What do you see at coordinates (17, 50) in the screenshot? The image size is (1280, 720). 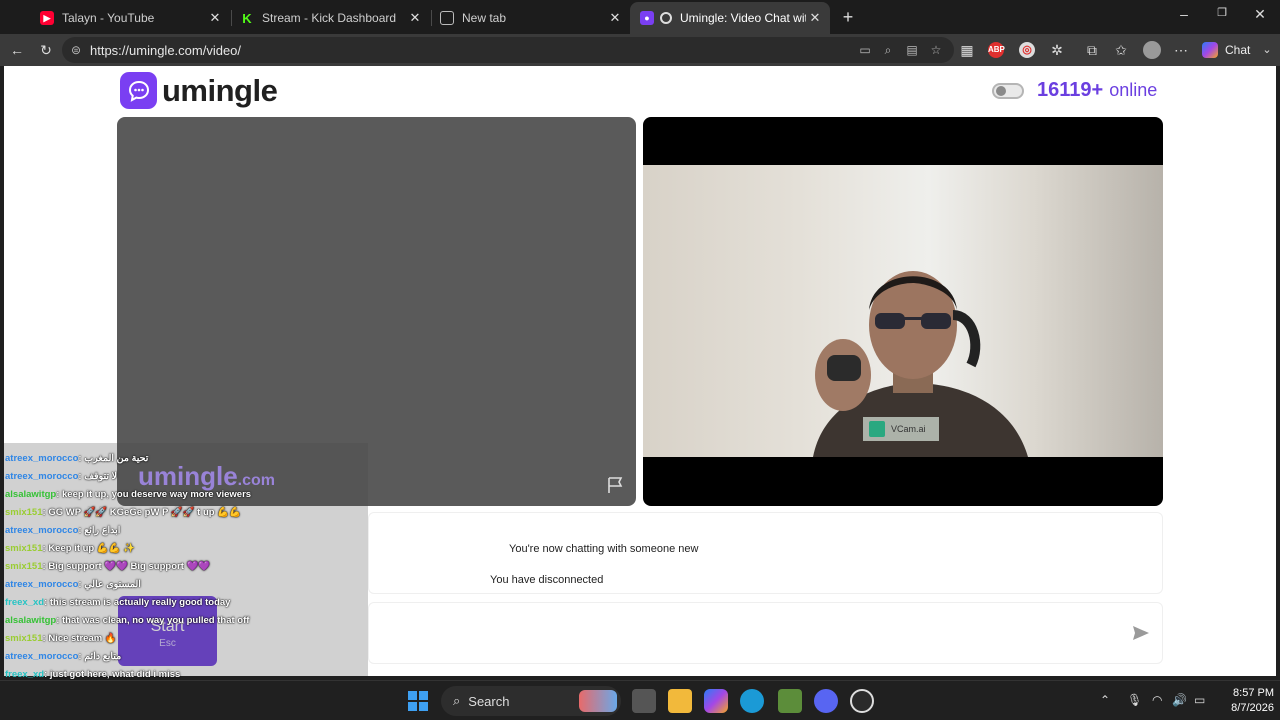 I see `back-icon: ←` at bounding box center [17, 50].